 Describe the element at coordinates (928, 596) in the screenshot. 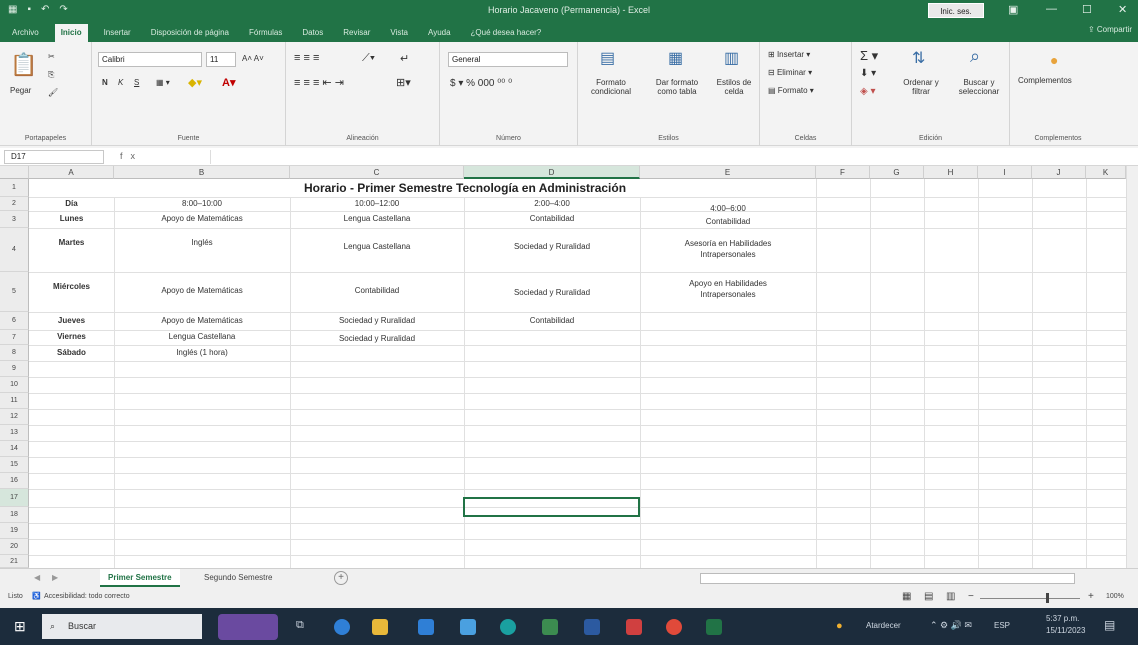

I see `page-layout-icon: ▤` at that location.